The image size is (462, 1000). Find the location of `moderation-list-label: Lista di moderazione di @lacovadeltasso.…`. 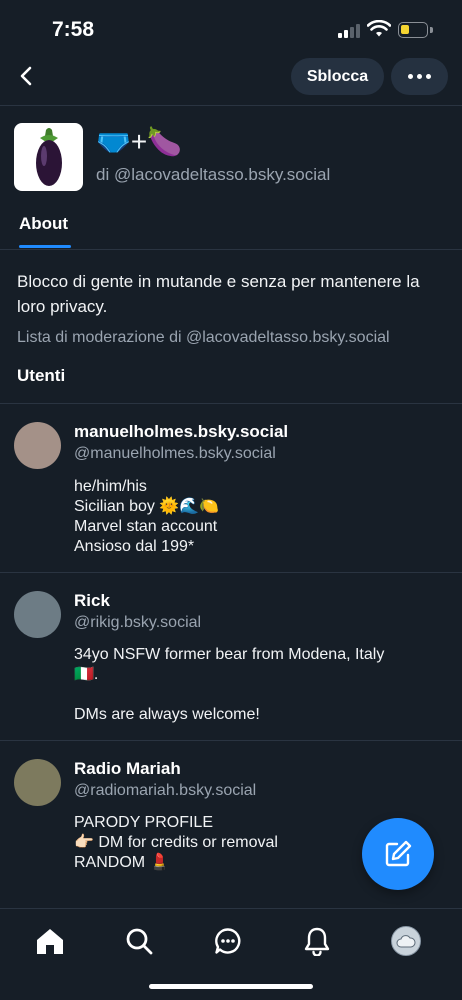

moderation-list-label: Lista di moderazione di @lacovadeltasso.… is located at coordinates (203, 337).